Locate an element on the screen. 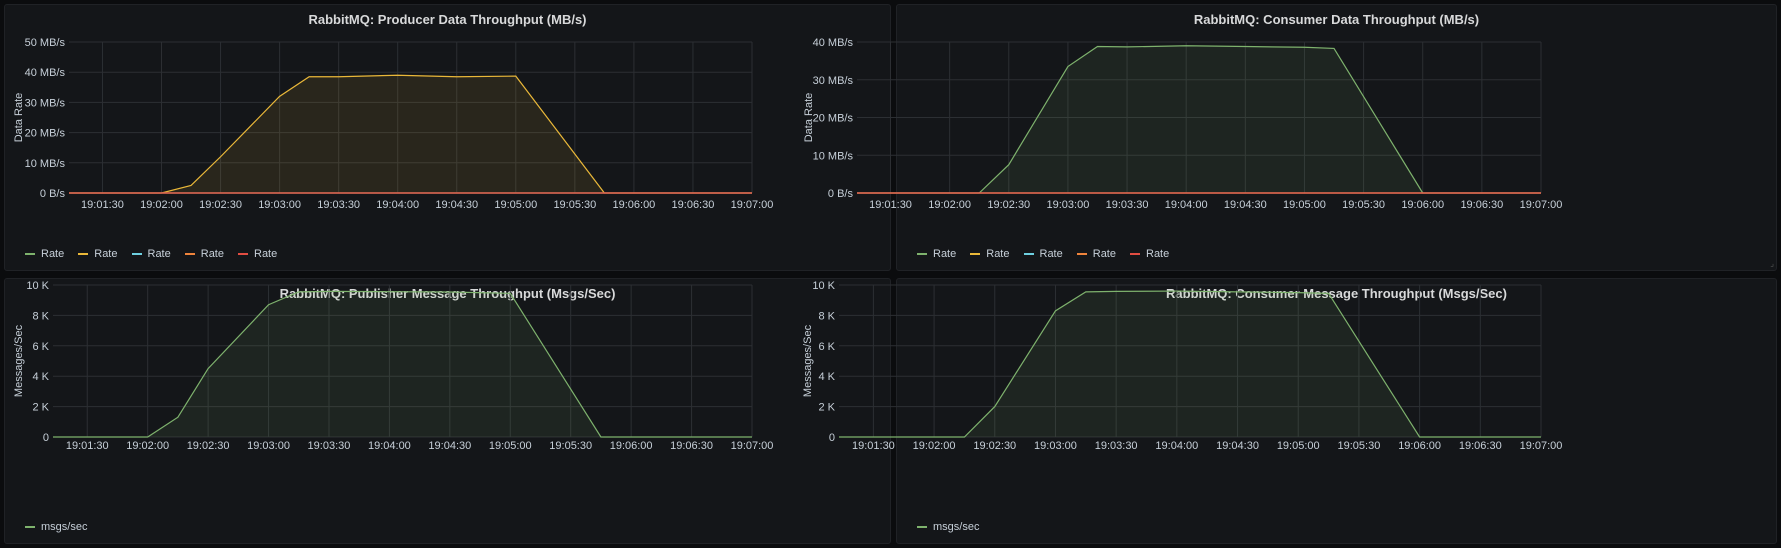 Image resolution: width=1781 pixels, height=548 pixels. legend: Rate Rate Rate Rate Rate is located at coordinates (1043, 254).